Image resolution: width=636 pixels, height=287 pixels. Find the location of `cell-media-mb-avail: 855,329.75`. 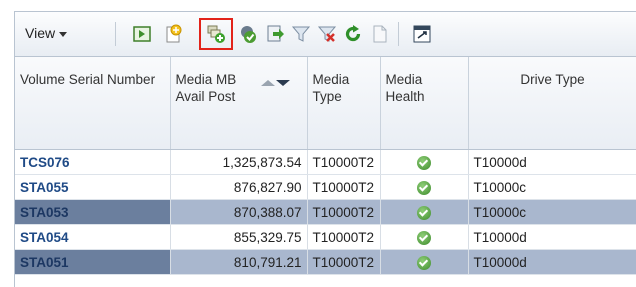

cell-media-mb-avail: 855,329.75 is located at coordinates (239, 237).